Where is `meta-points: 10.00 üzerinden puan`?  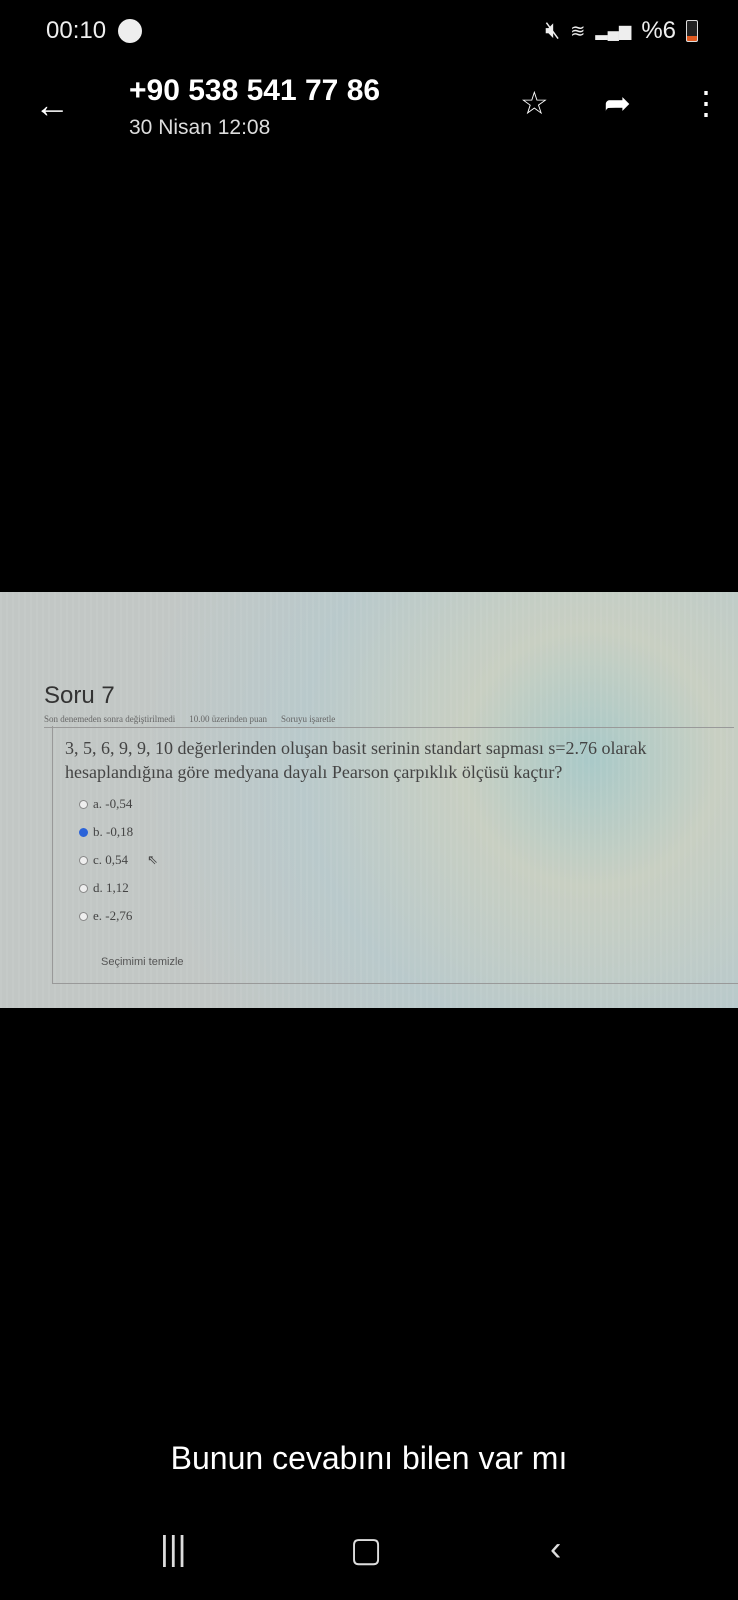
meta-points: 10.00 üzerinden puan is located at coordinates (228, 719).